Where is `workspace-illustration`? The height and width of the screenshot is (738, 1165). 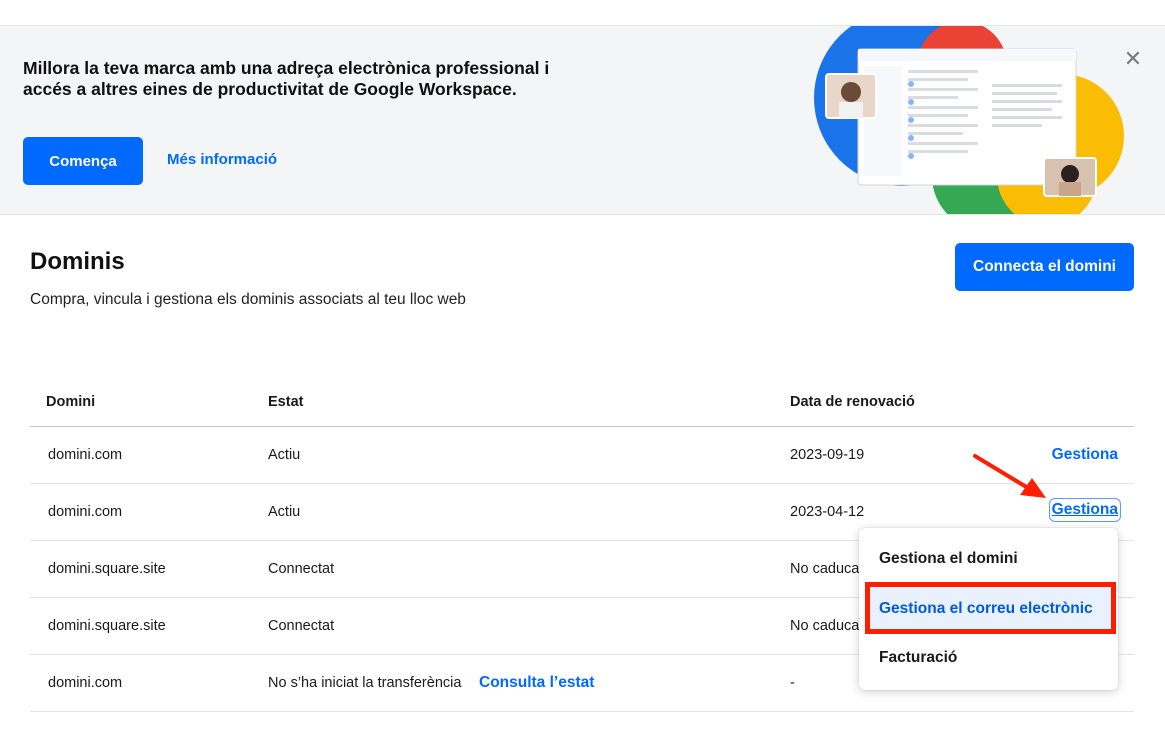
workspace-illustration is located at coordinates (969, 120).